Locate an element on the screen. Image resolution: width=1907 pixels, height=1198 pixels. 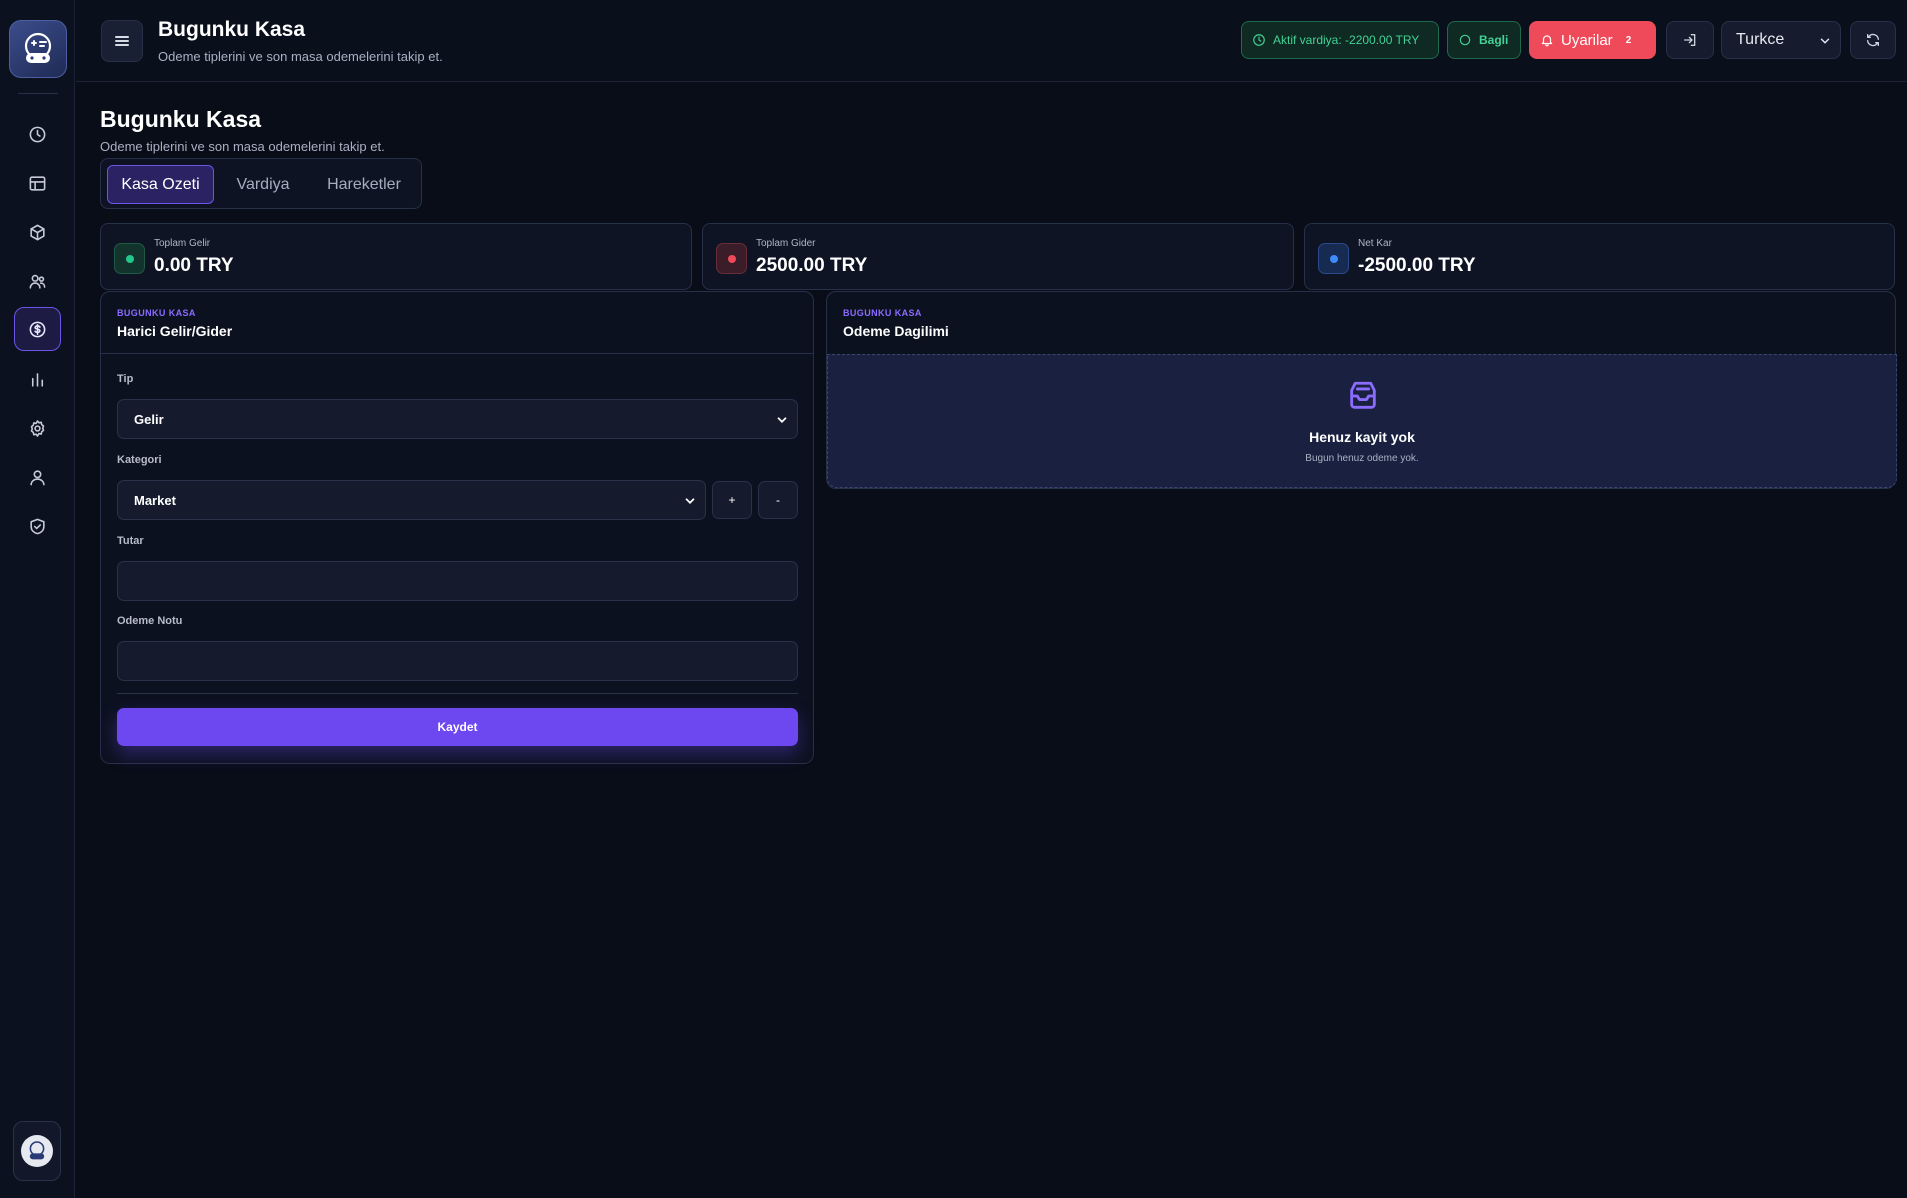
header-title: Bugunku Kasa is located at coordinates (232, 29).